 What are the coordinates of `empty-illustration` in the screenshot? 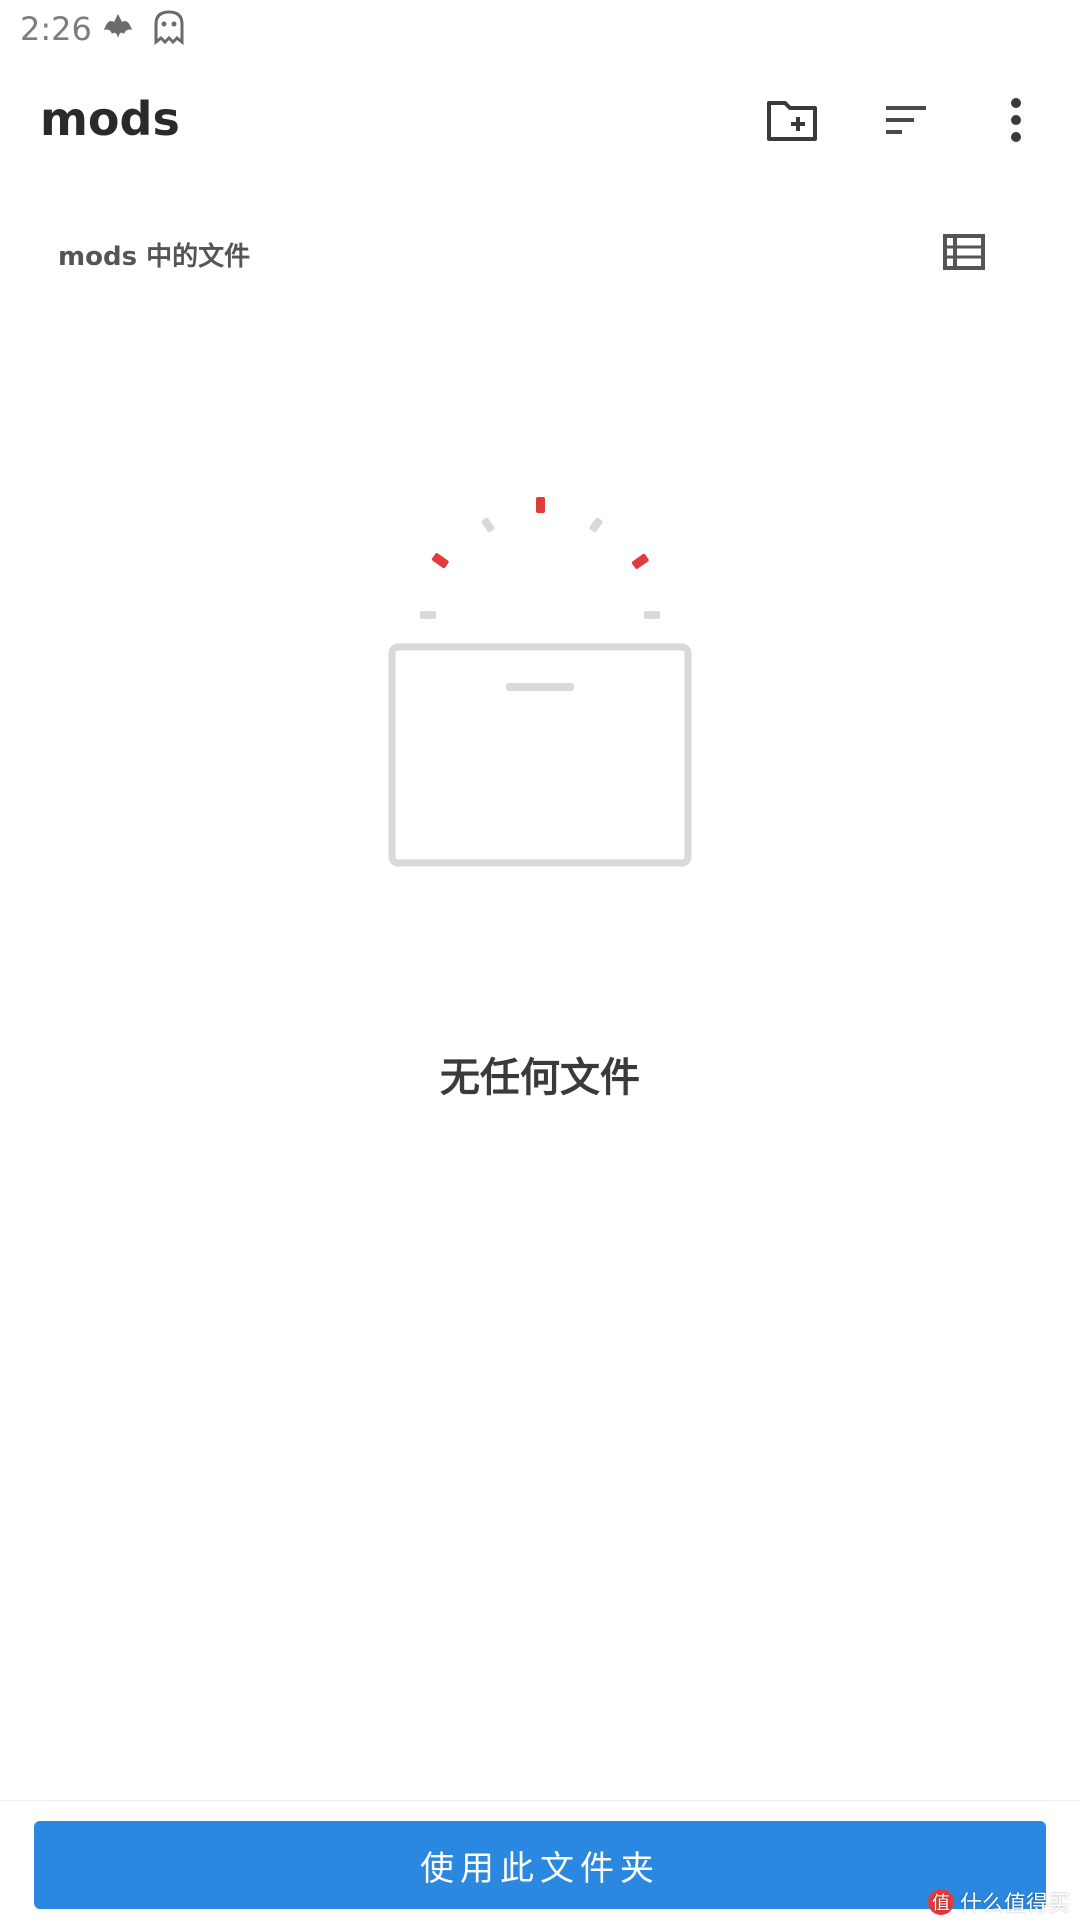 It's located at (540, 680).